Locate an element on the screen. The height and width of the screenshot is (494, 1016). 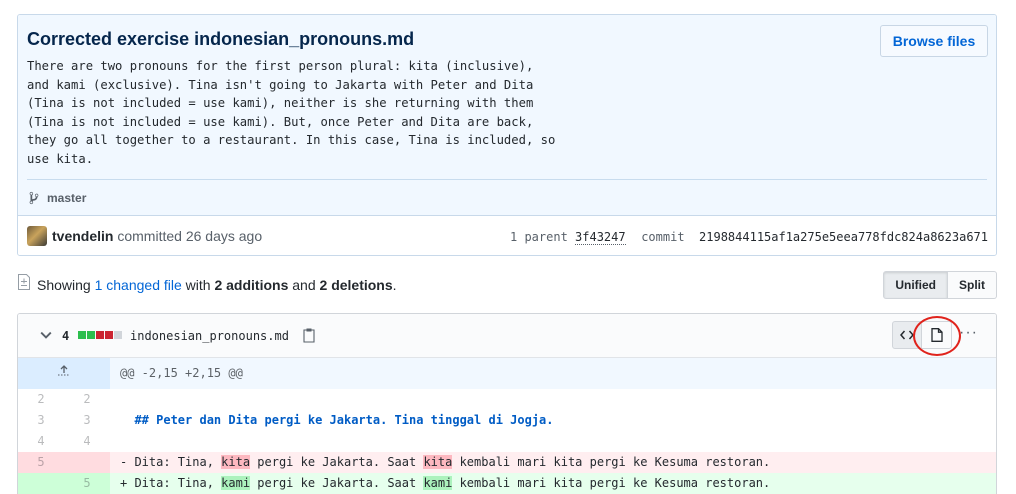
file-name: indonesian_pronouns.md is located at coordinates (209, 336).